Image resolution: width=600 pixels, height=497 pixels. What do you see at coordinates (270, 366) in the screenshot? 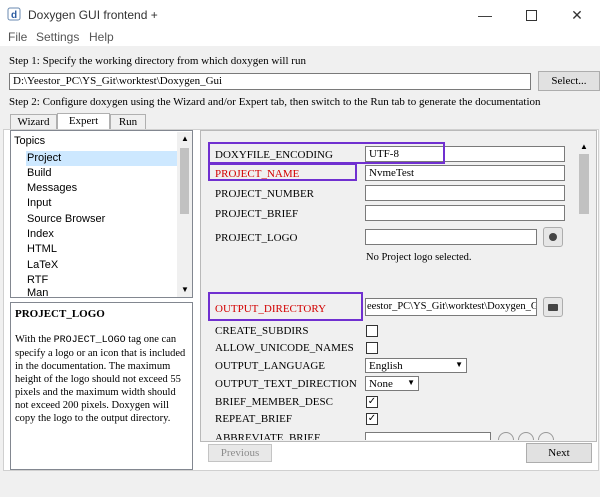
I see `output-language-label: OUTPUT_LANGUAGE` at bounding box center [270, 366].